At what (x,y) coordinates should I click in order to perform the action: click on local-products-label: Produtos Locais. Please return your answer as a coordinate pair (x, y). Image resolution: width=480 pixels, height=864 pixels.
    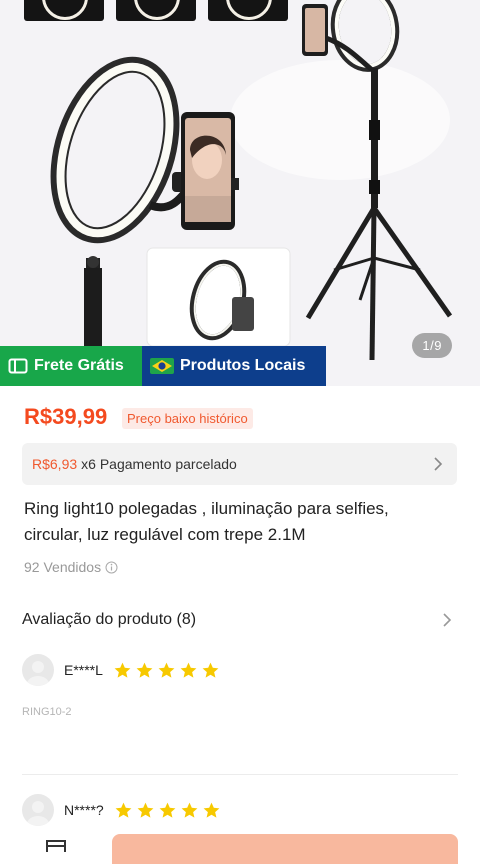
    Looking at the image, I should click on (243, 365).